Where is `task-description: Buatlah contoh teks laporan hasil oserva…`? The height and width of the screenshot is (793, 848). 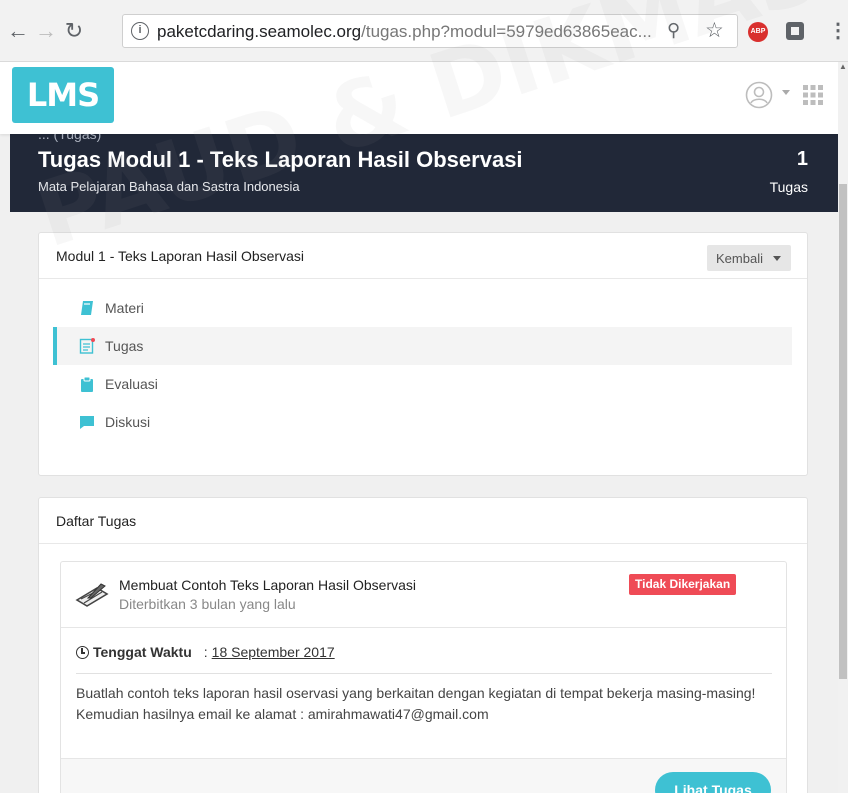 task-description: Buatlah contoh teks laporan hasil oserva… is located at coordinates (416, 703).